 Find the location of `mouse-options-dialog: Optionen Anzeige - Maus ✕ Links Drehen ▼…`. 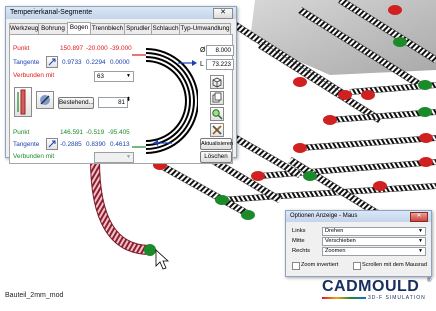

mouse-options-dialog: Optionen Anzeige - Maus ✕ Links Drehen ▼… is located at coordinates (358, 243).